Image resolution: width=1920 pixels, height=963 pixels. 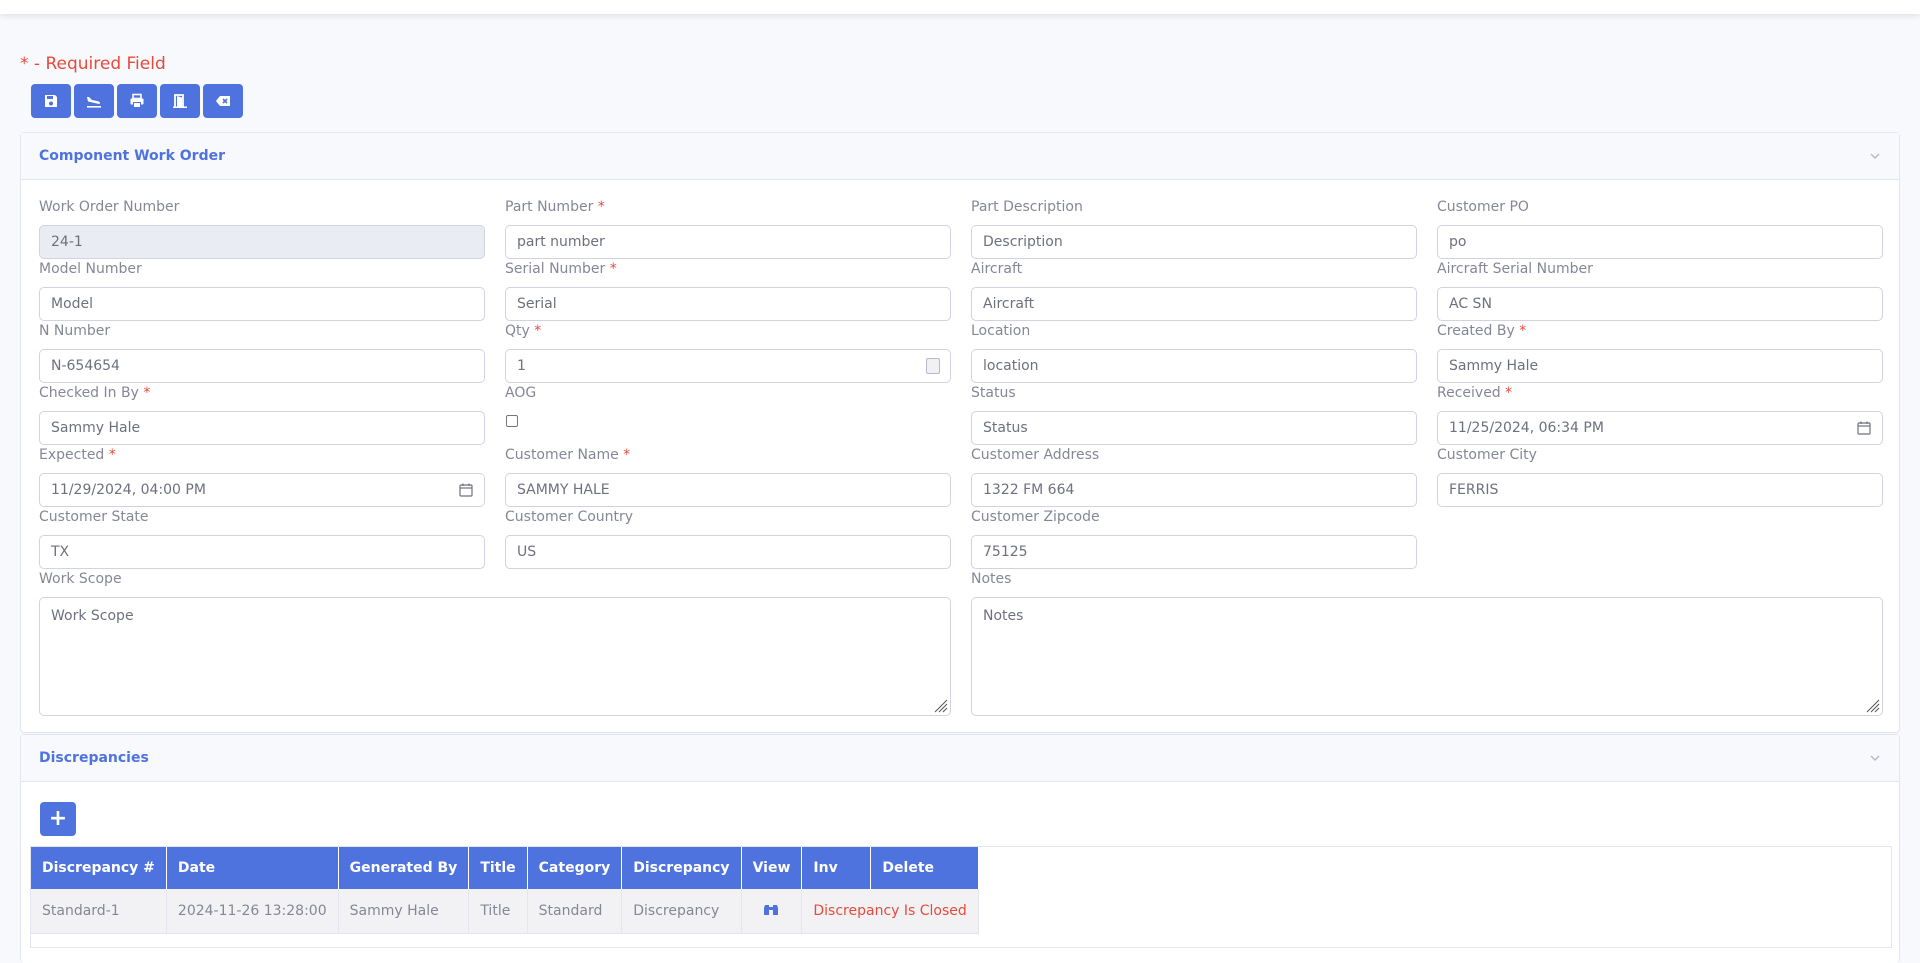 I want to click on n-number-input: N-654654, so click(x=262, y=366).